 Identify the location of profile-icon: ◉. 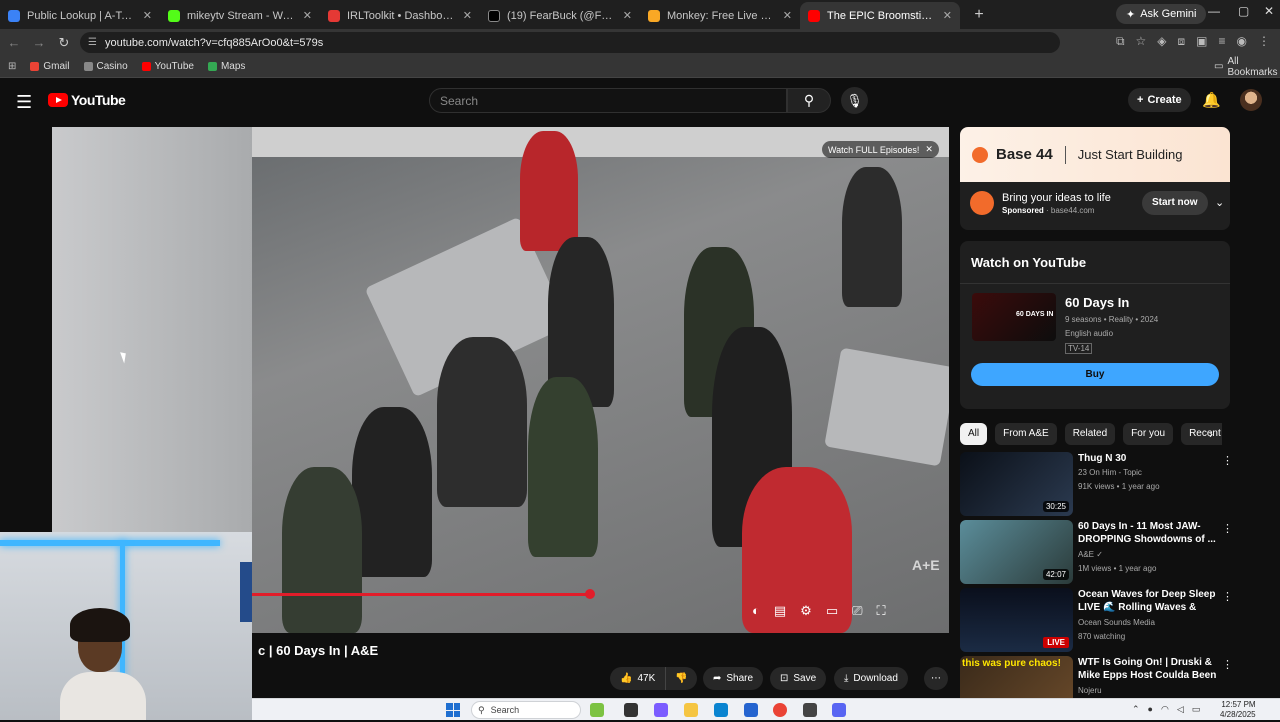
(1242, 41).